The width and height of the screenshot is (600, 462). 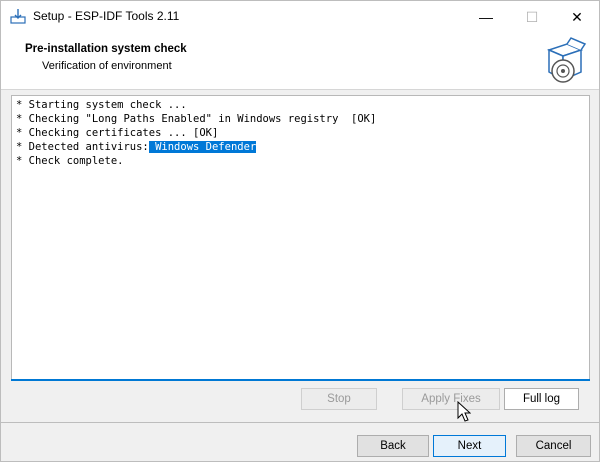 I want to click on apply-fixes-button: Apply Fixes, so click(x=451, y=399).